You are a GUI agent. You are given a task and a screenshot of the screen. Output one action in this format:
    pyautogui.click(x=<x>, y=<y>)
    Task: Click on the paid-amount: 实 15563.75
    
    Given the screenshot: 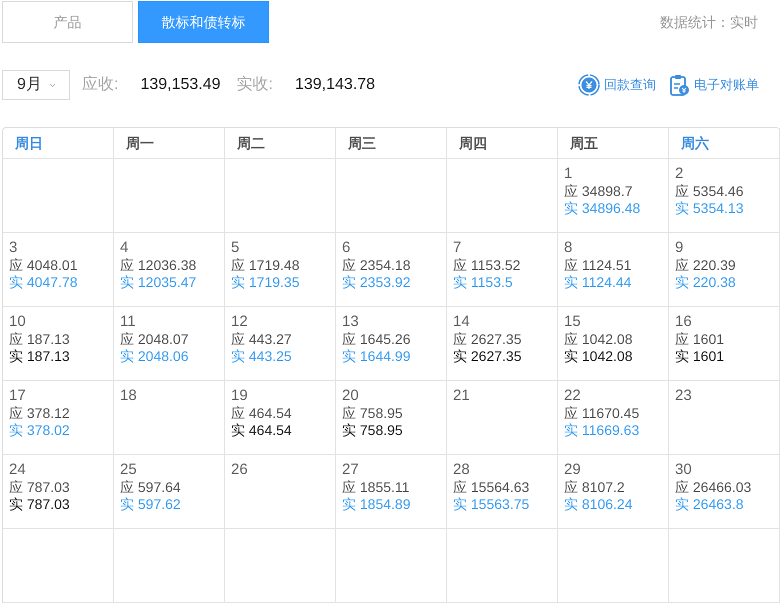 What is the action you would take?
    pyautogui.click(x=491, y=504)
    